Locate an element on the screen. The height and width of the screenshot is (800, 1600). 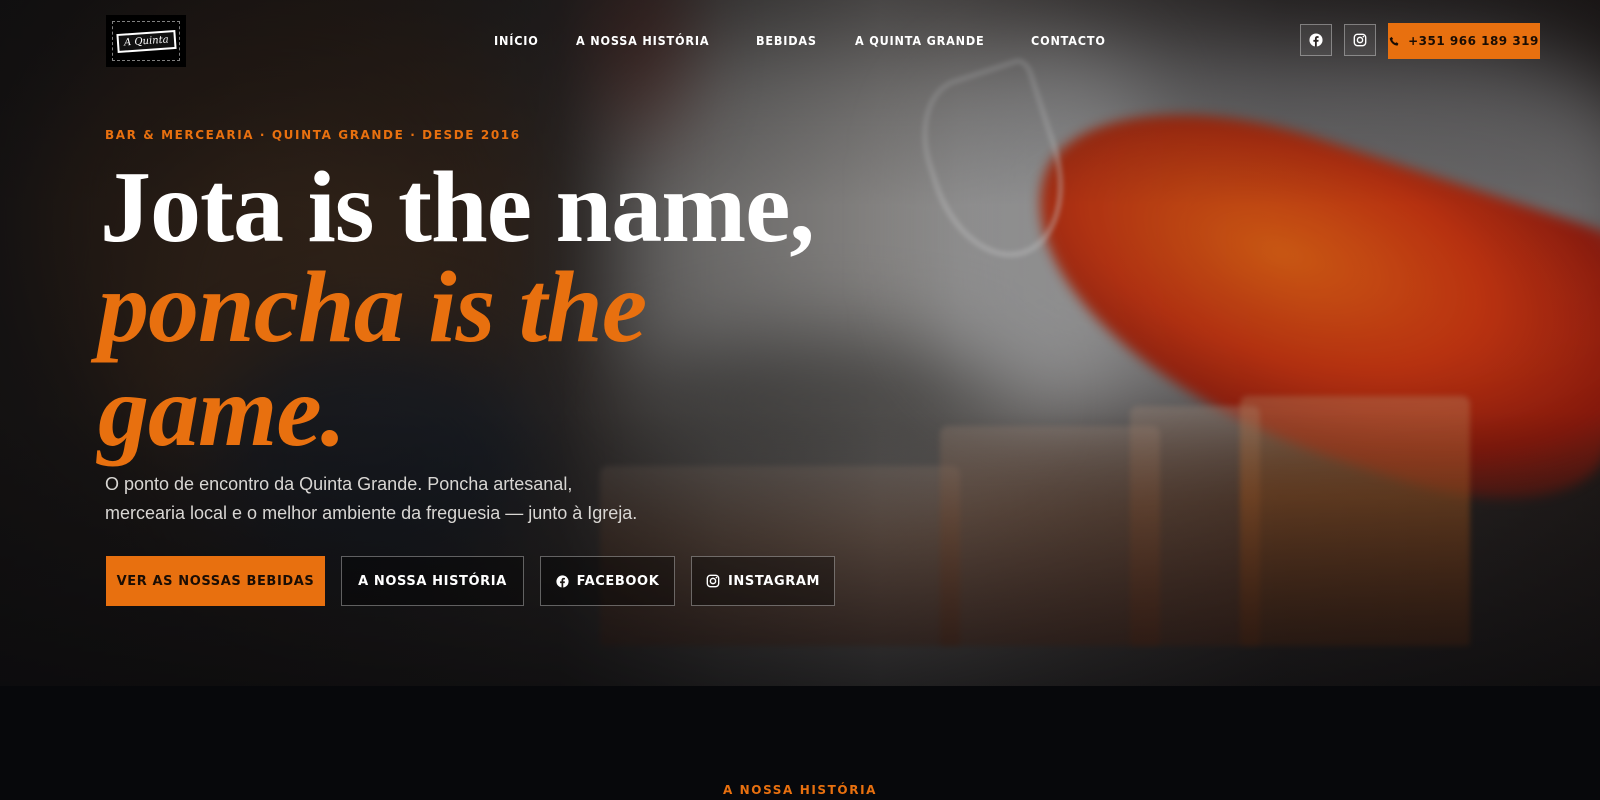
hero-title-accent: poncha is the game. is located at coordinates (372, 359).